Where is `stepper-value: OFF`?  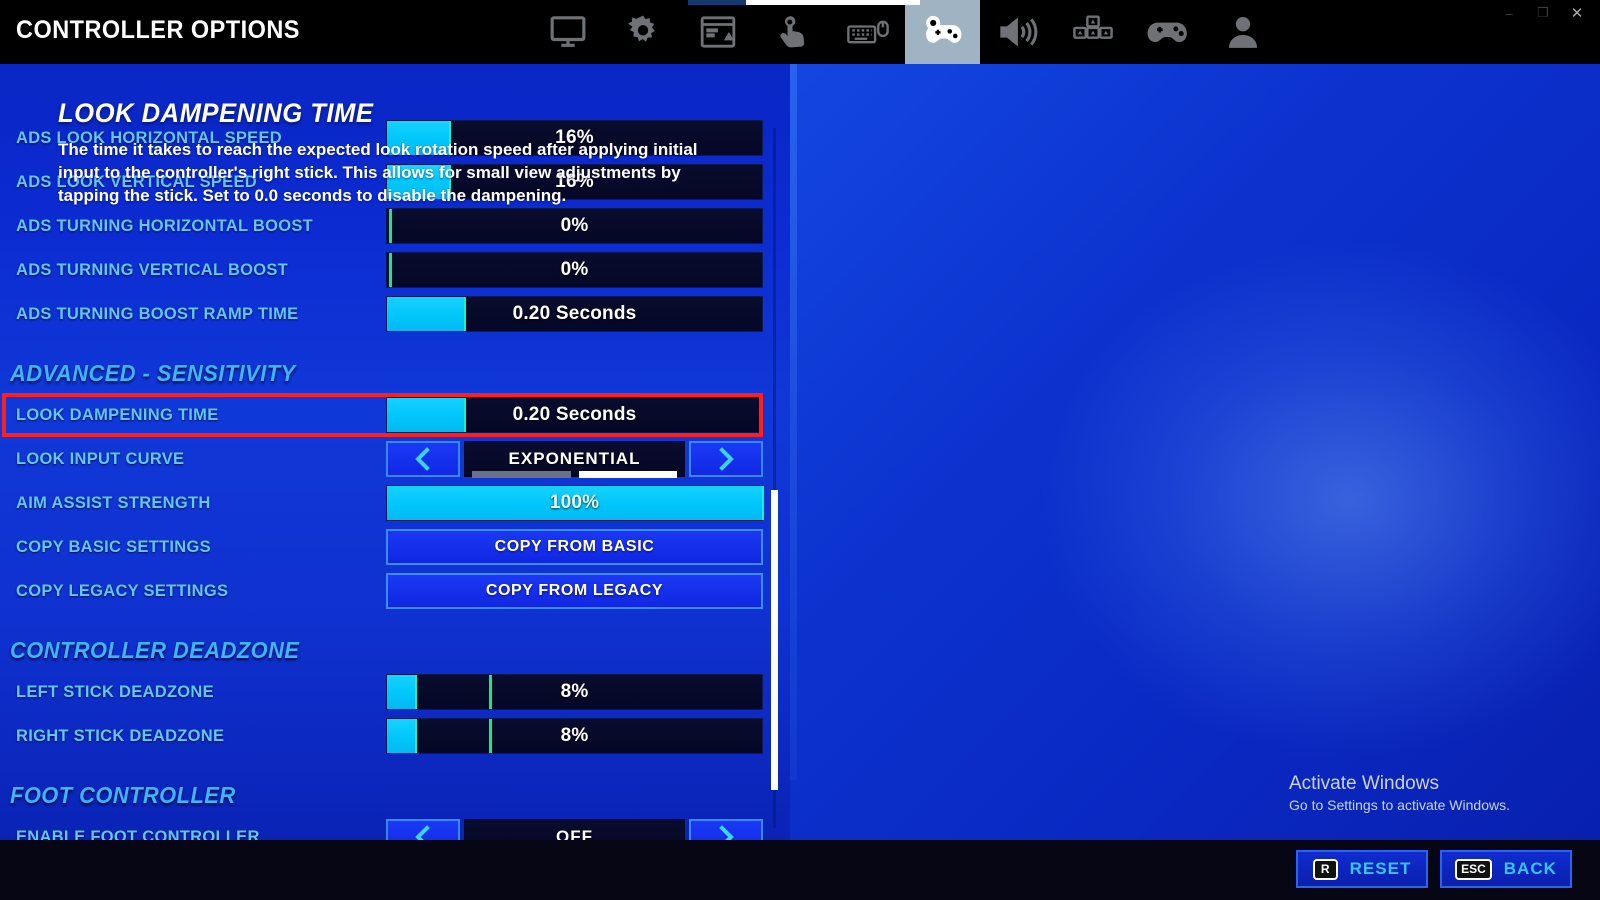
stepper-value: OFF is located at coordinates (574, 833).